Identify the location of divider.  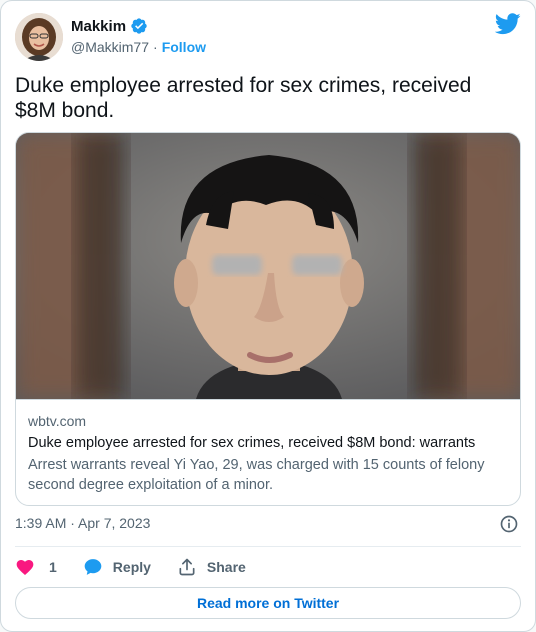
(268, 546).